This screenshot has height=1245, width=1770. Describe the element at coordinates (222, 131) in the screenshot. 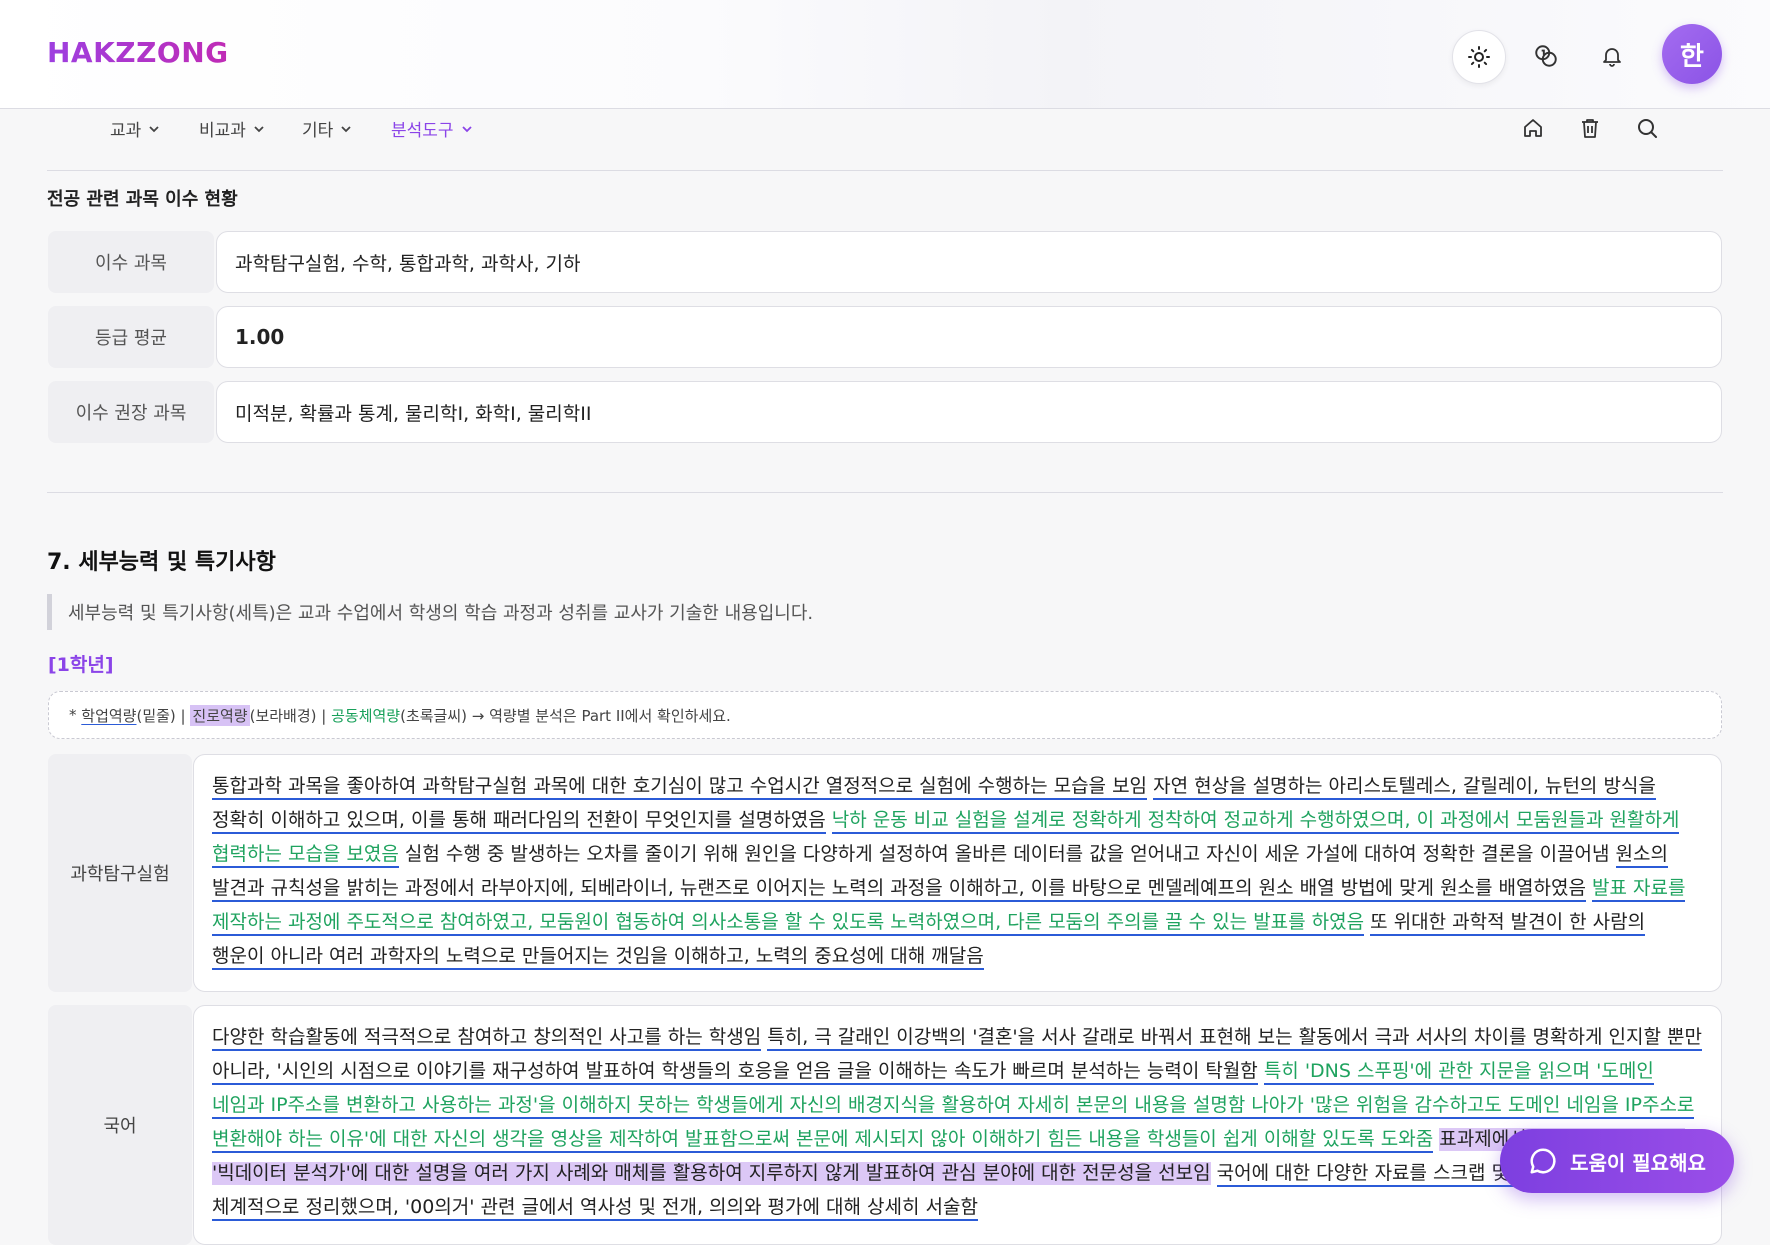

I see `nav-item-label: 비교과` at that location.